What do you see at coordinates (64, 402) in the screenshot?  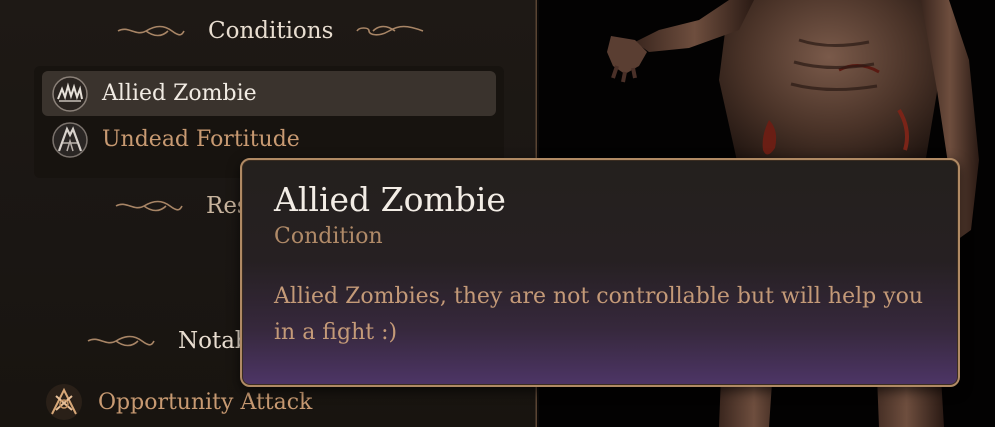 I see `opportunity-attack-icon` at bounding box center [64, 402].